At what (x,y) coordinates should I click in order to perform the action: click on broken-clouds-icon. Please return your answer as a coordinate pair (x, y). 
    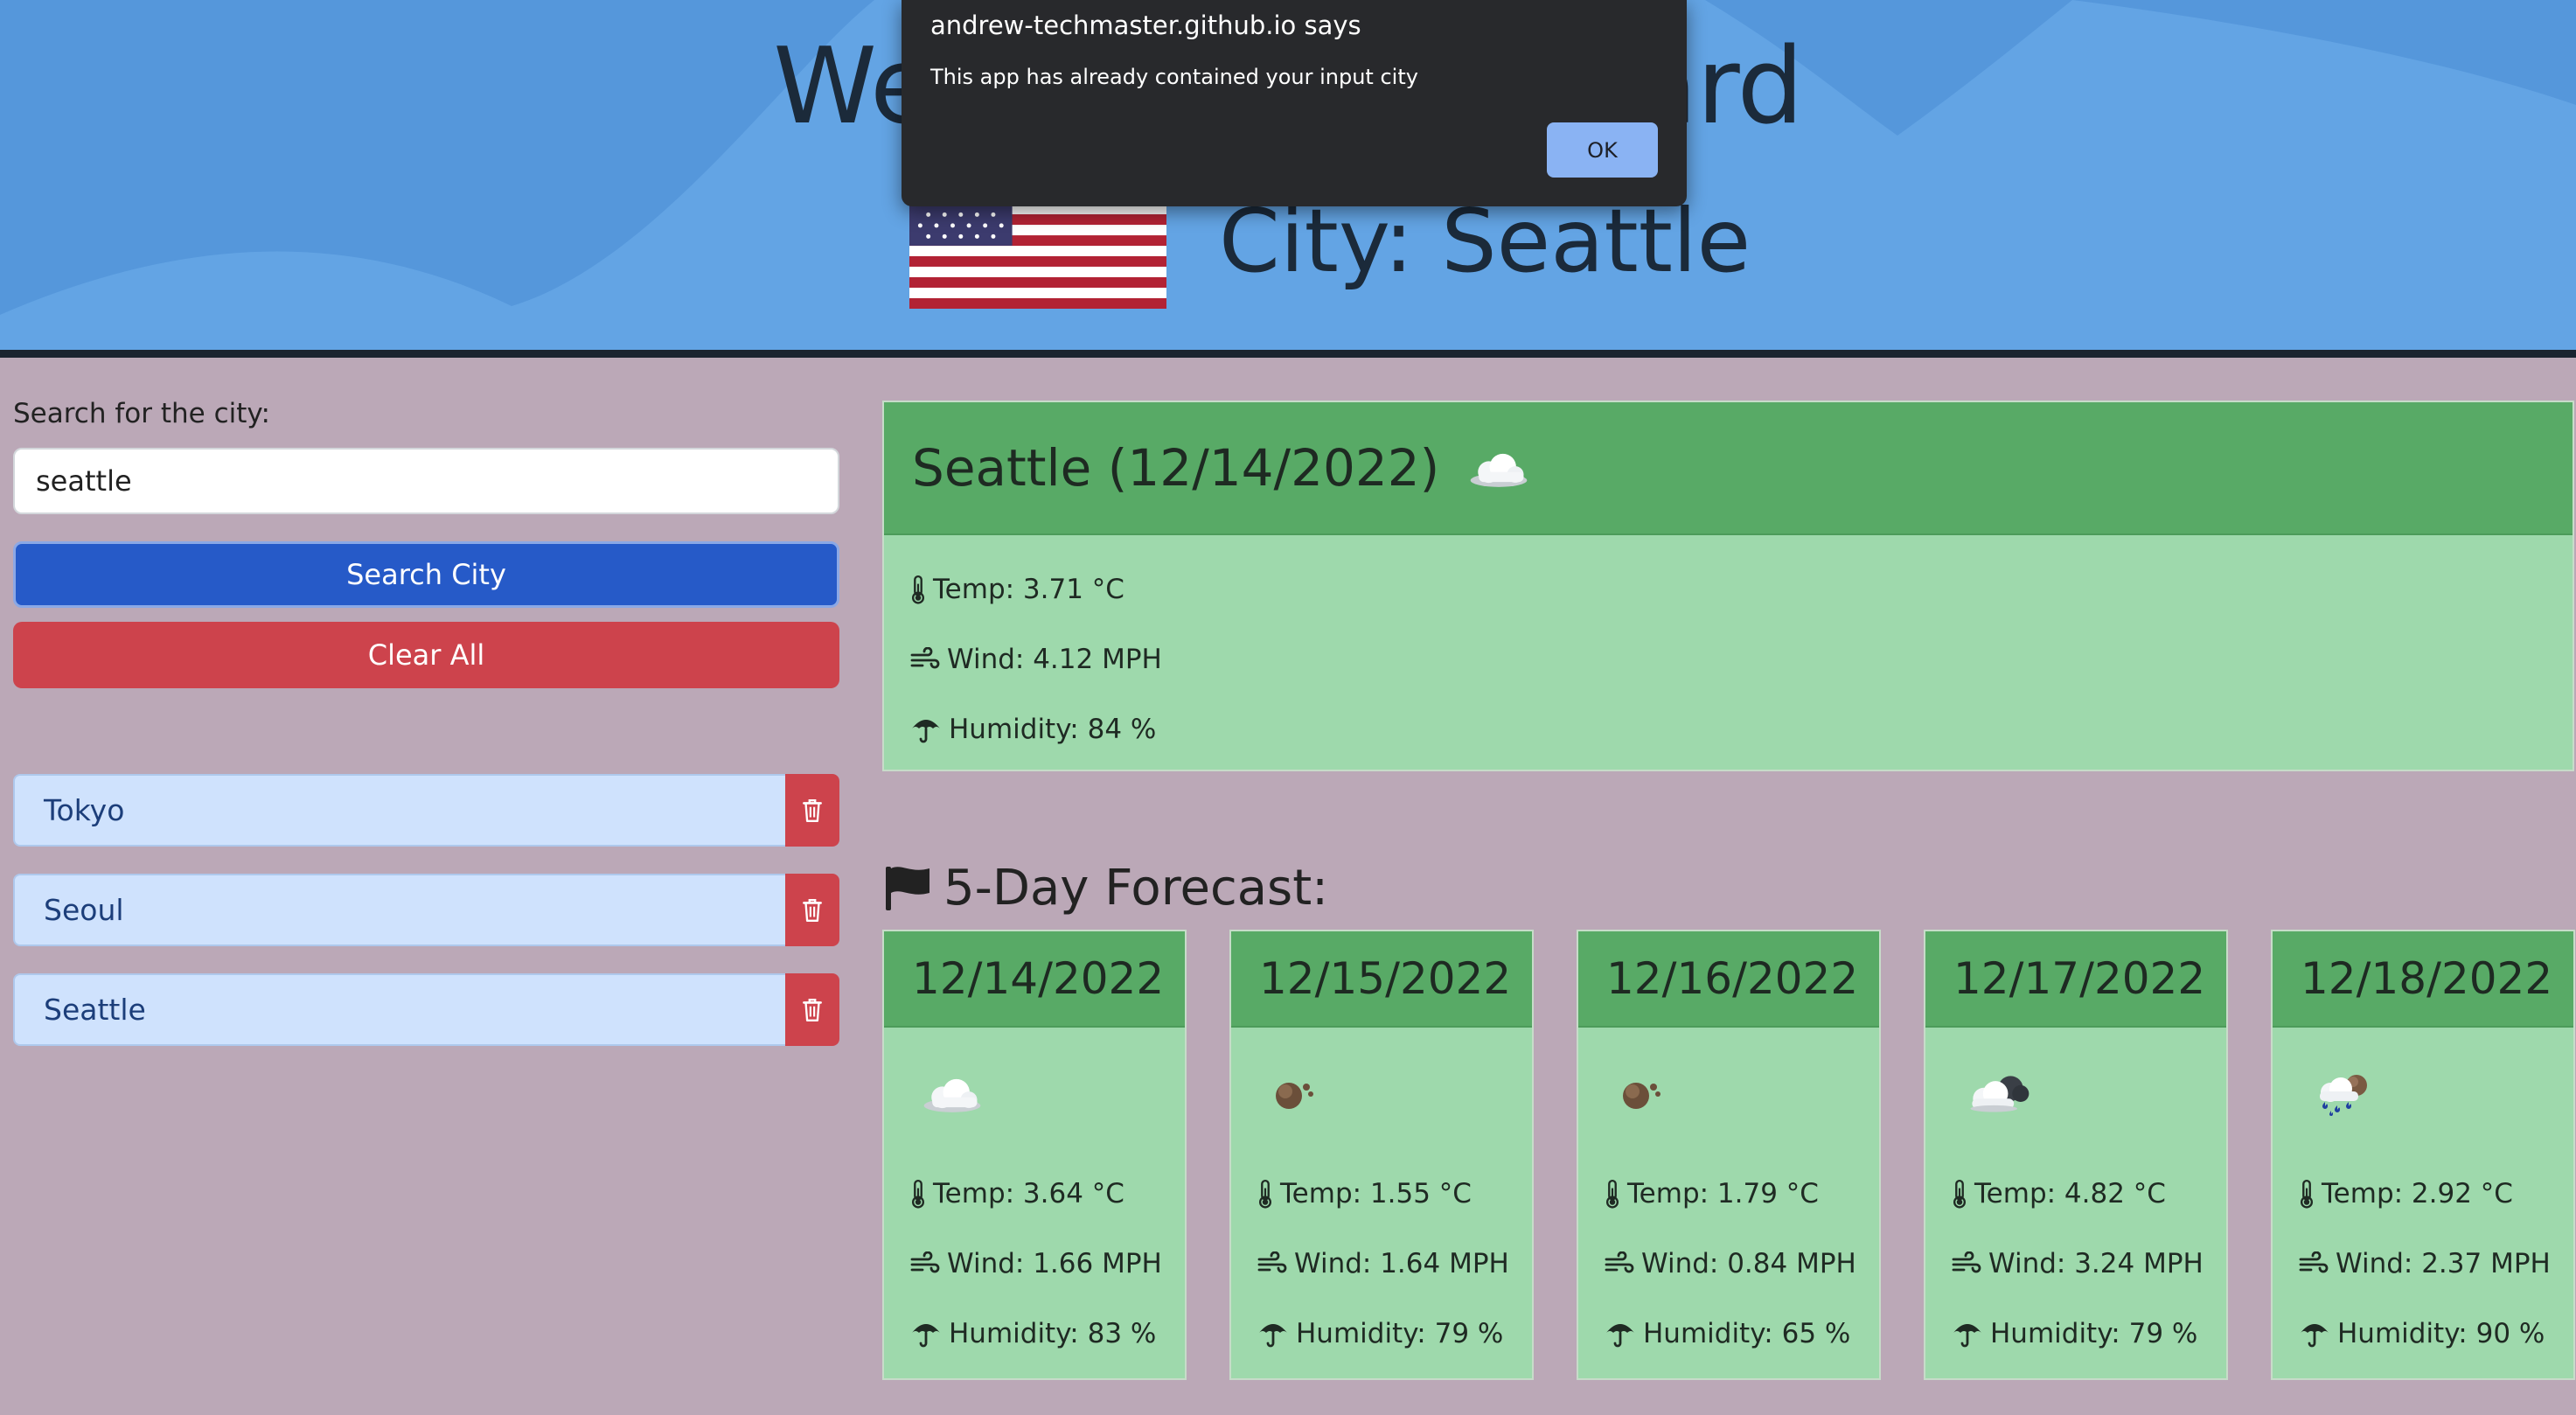
    Looking at the image, I should click on (1998, 1093).